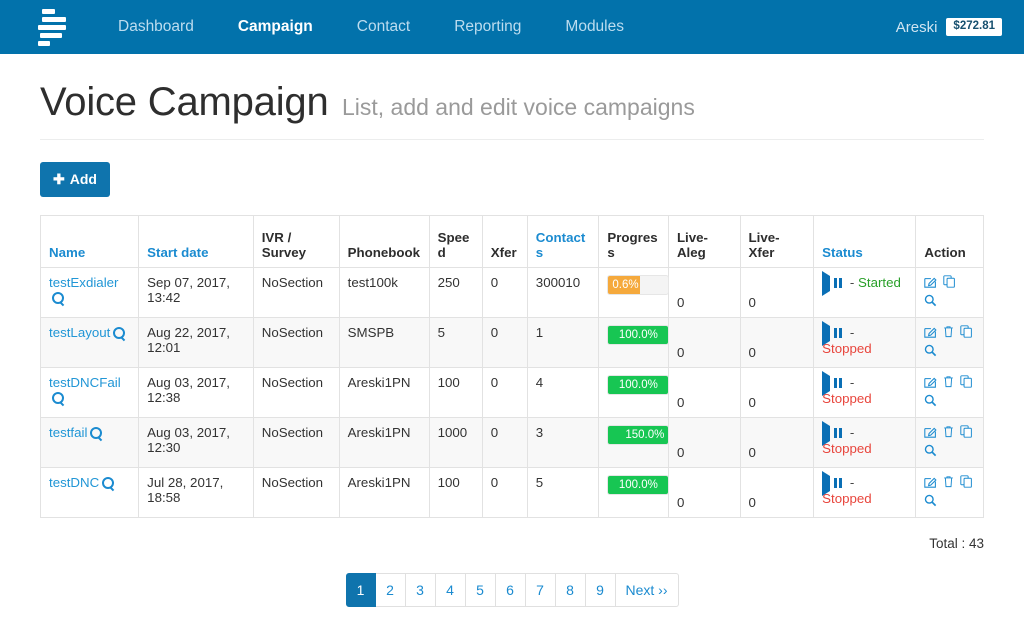  What do you see at coordinates (89, 241) in the screenshot?
I see `col-header-name: Name` at bounding box center [89, 241].